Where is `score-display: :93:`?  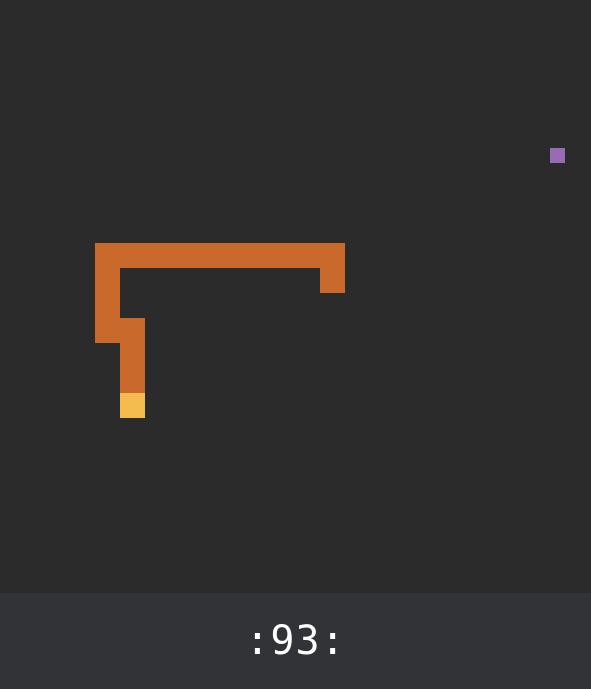 score-display: :93: is located at coordinates (295, 641).